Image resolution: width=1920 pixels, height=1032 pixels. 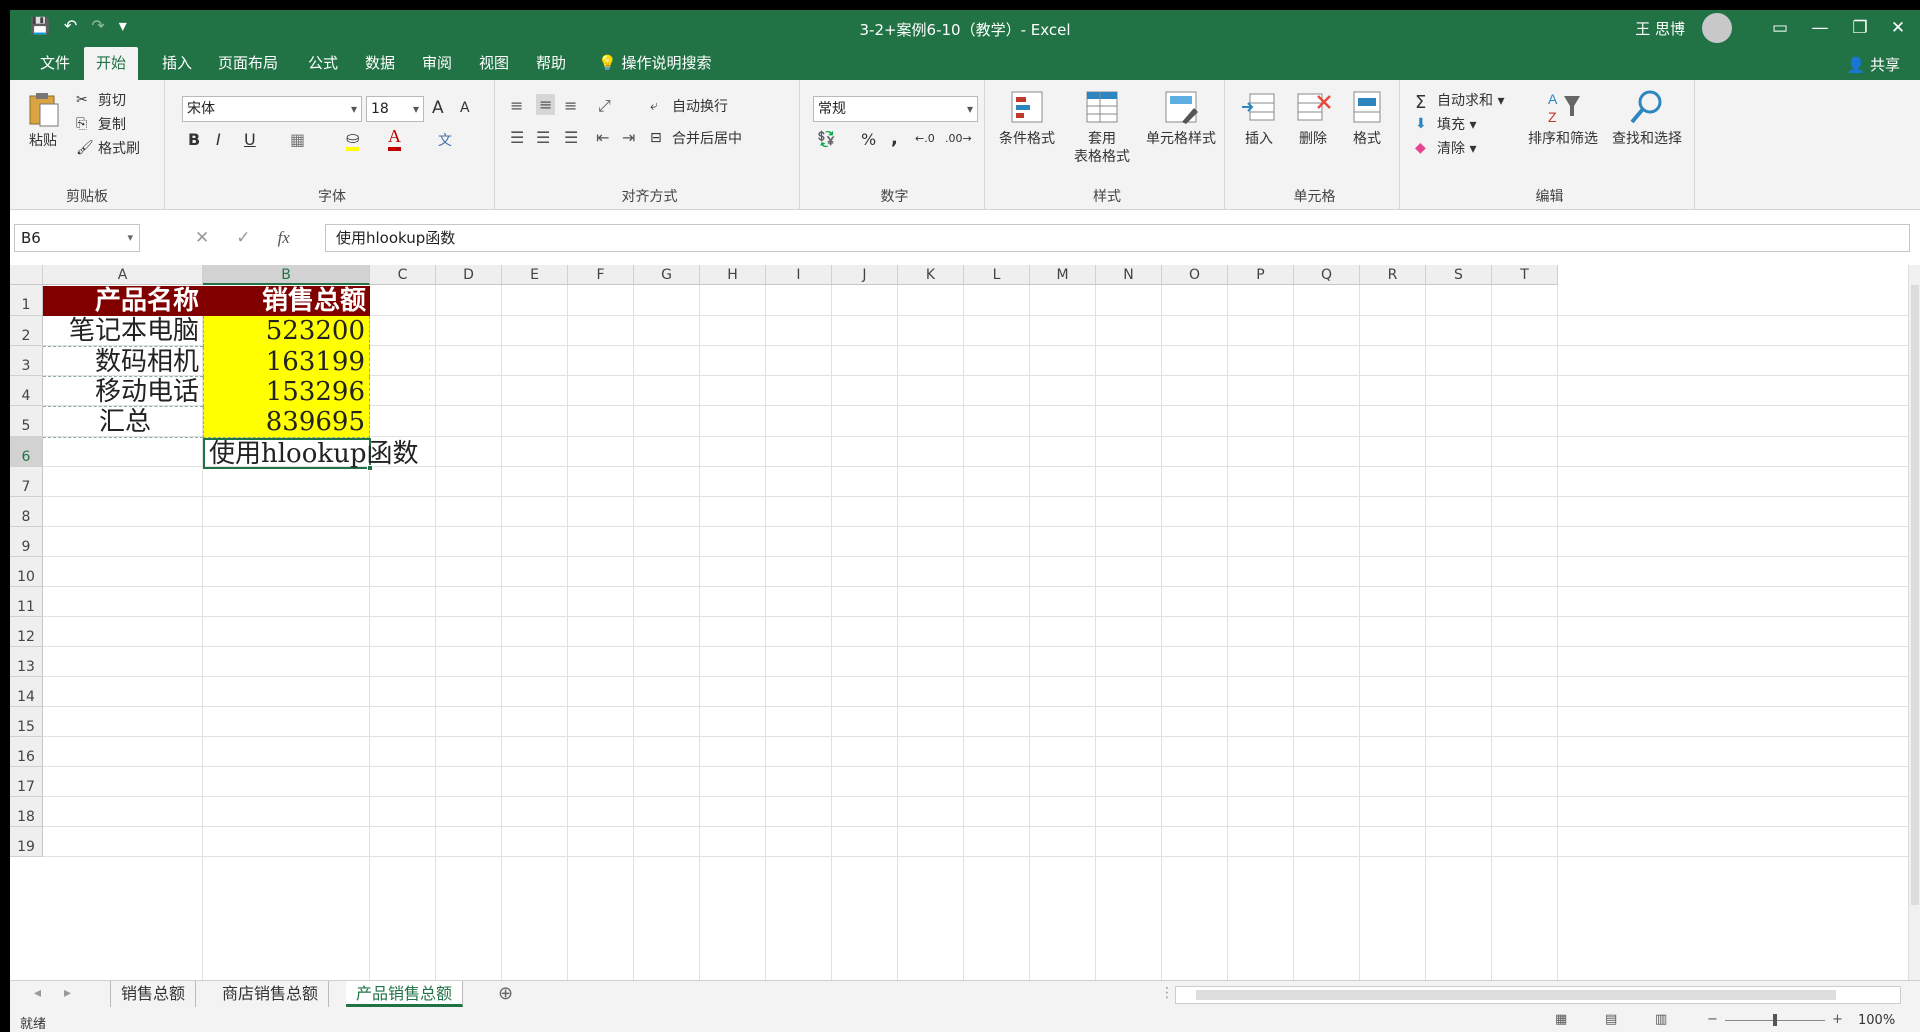 What do you see at coordinates (551, 63) in the screenshot?
I see `tab-help: 帮助` at bounding box center [551, 63].